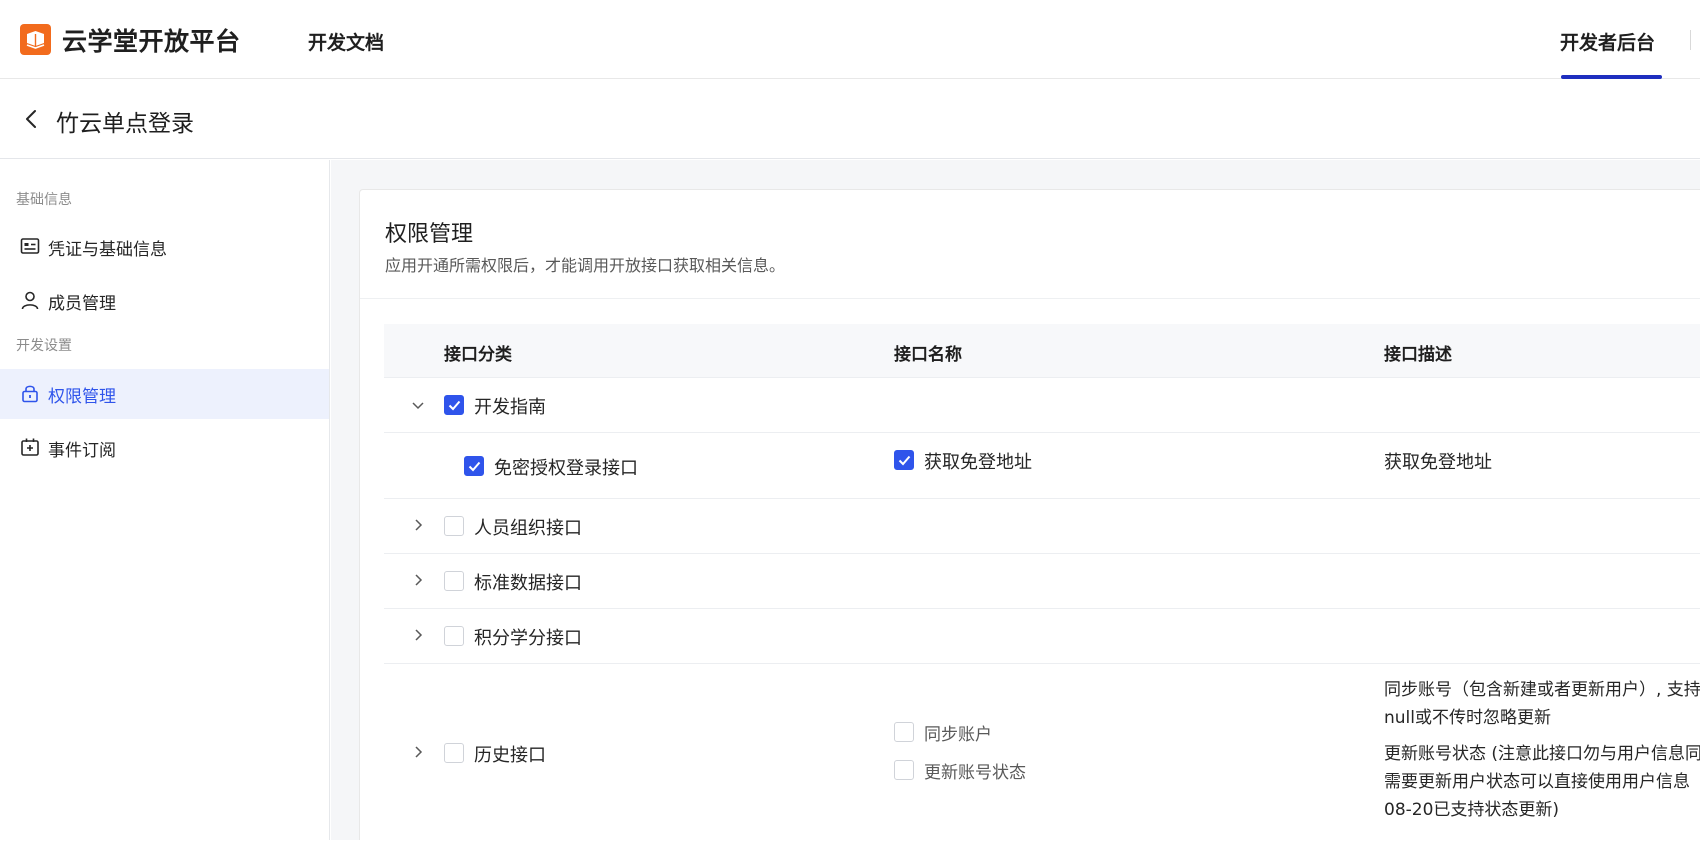  What do you see at coordinates (44, 346) in the screenshot?
I see `sidebar-group-dev: 开发设置` at bounding box center [44, 346].